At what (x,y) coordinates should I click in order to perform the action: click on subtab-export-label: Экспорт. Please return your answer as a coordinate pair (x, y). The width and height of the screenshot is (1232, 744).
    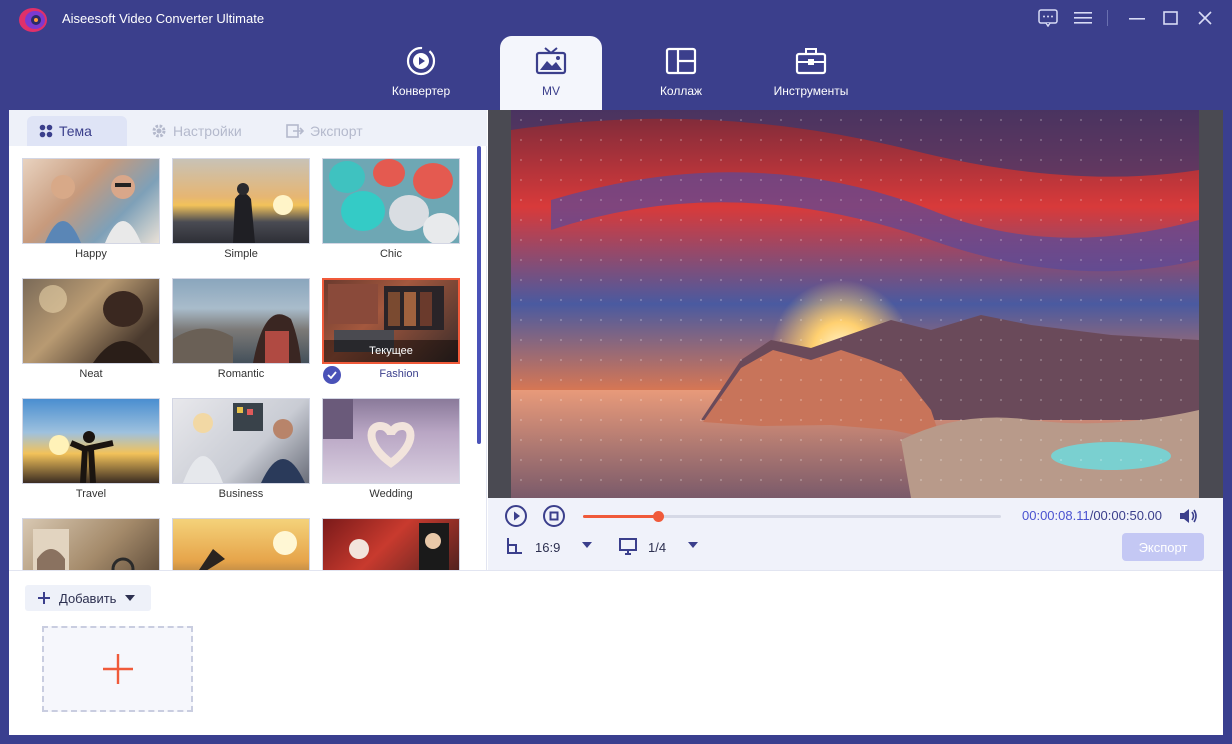
    Looking at the image, I should click on (336, 131).